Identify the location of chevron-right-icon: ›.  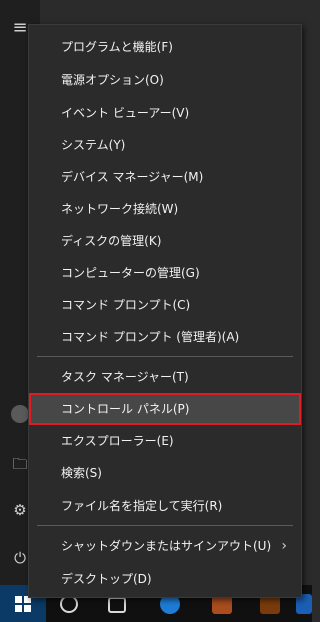
(284, 546).